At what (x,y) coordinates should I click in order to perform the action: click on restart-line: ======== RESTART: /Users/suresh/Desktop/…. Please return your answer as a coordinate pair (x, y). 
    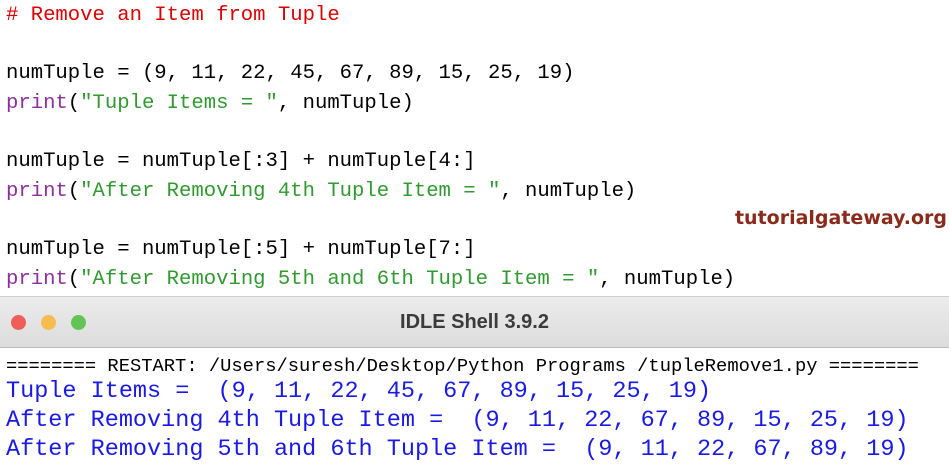
    Looking at the image, I should click on (462, 366).